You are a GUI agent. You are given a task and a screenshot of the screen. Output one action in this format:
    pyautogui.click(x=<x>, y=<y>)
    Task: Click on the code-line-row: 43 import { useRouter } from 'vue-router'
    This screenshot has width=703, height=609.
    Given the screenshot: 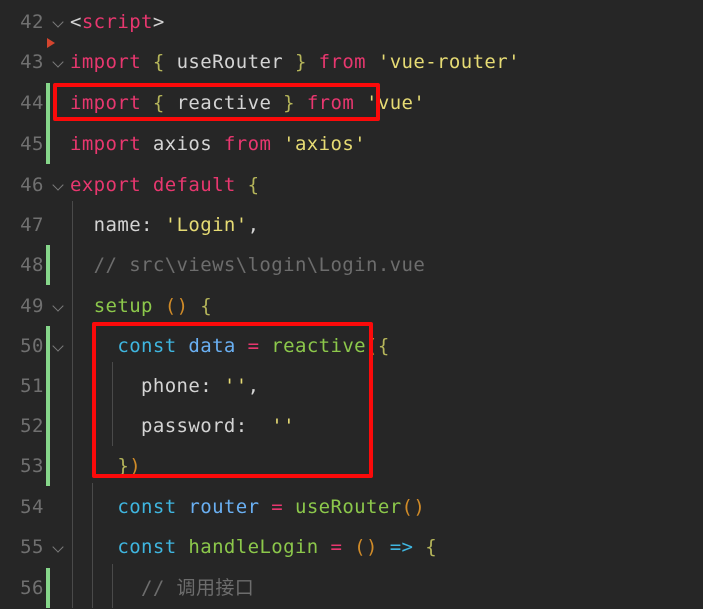 What is the action you would take?
    pyautogui.click(x=351, y=62)
    